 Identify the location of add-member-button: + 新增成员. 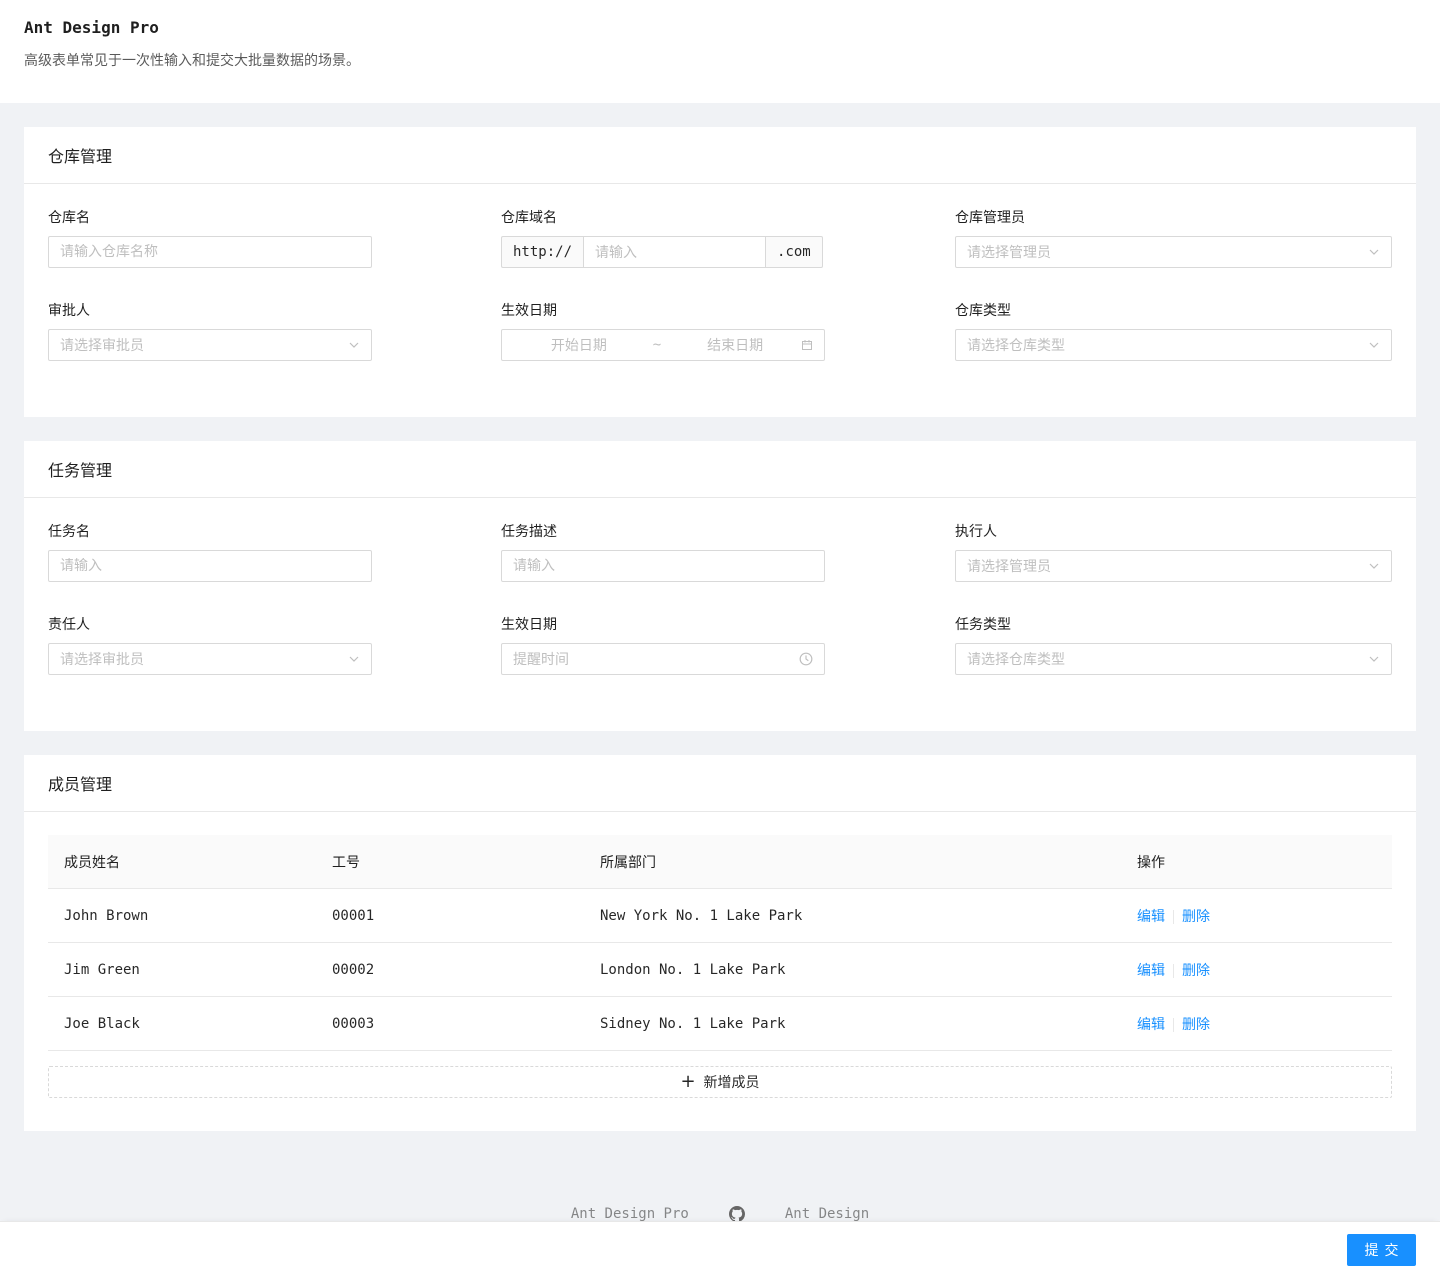
(720, 1082).